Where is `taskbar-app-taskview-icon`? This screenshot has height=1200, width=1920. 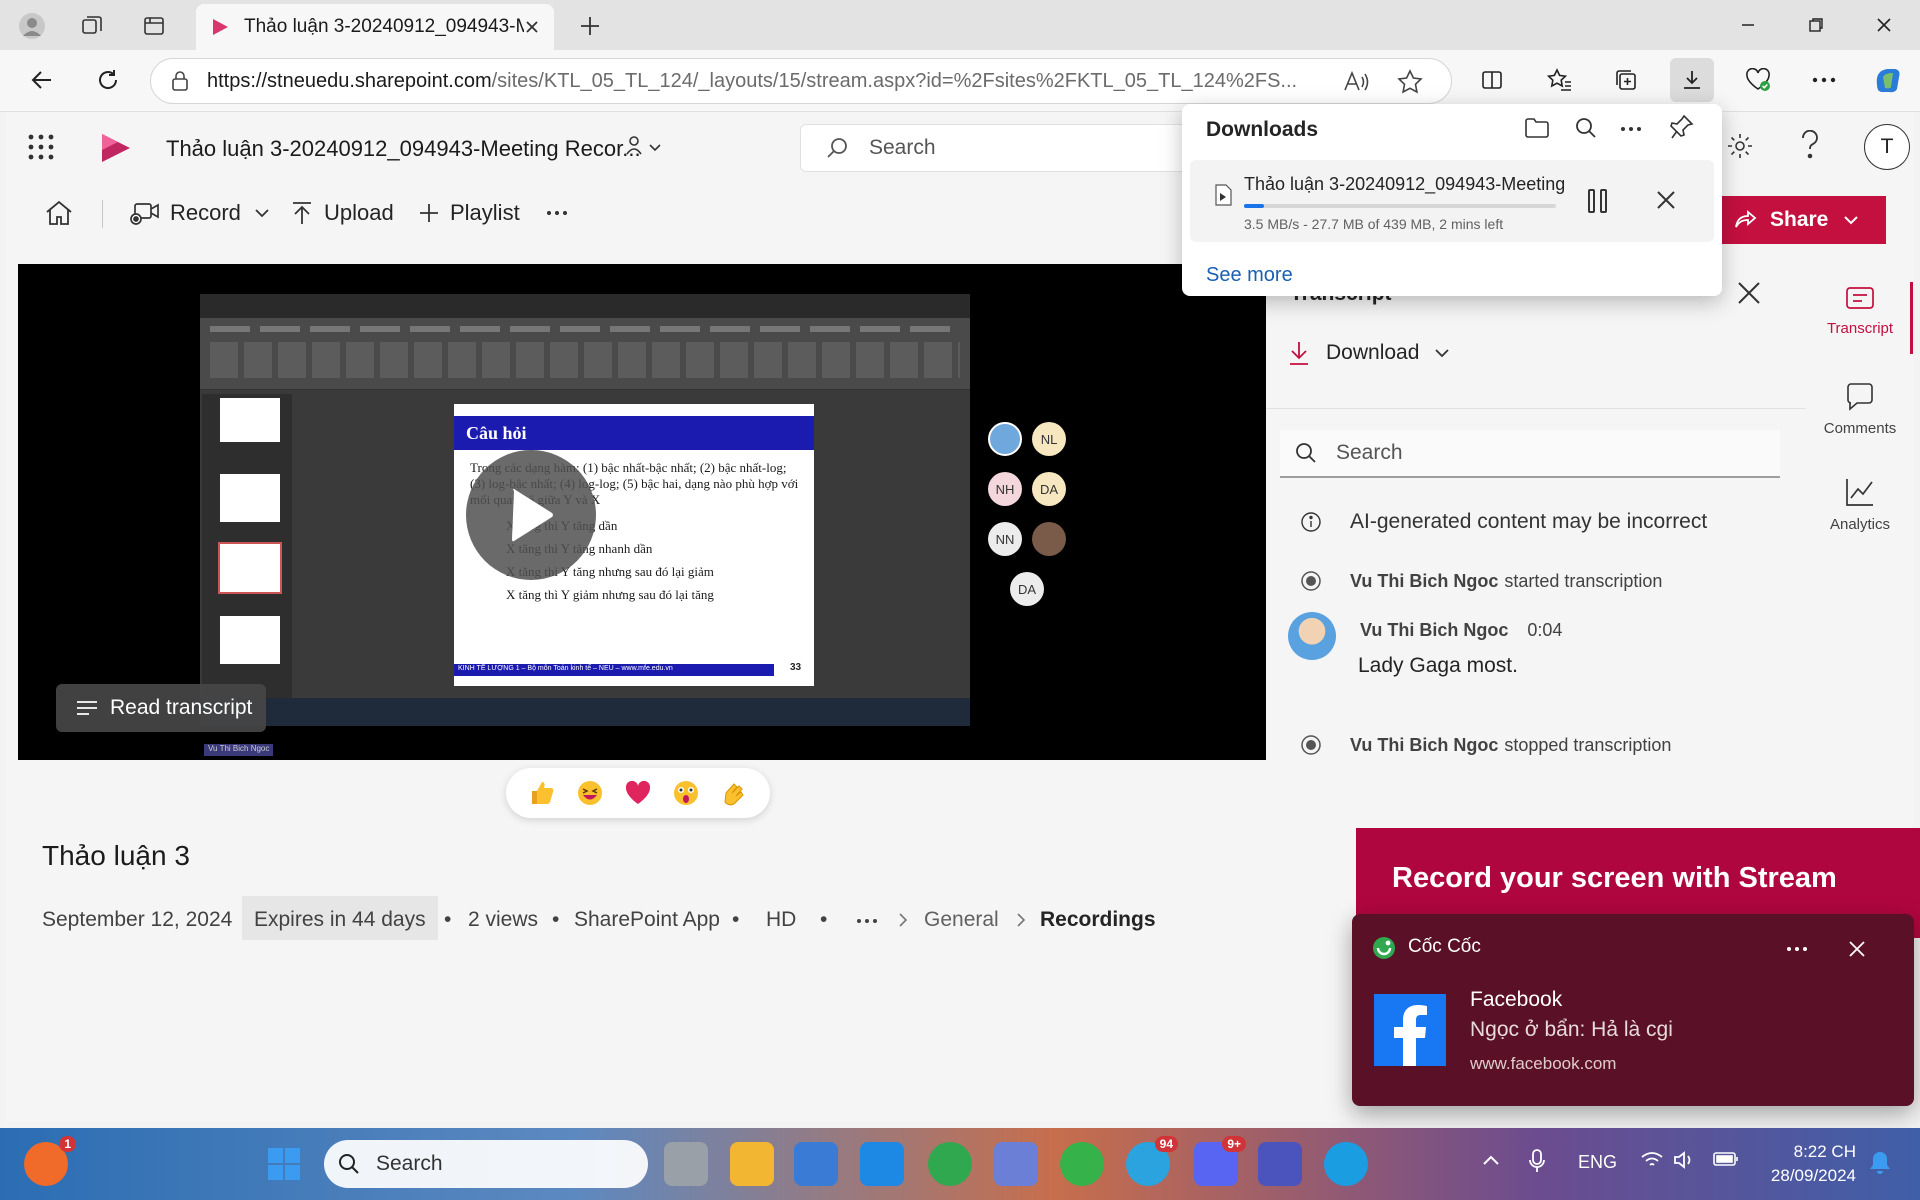 taskbar-app-taskview-icon is located at coordinates (686, 1164).